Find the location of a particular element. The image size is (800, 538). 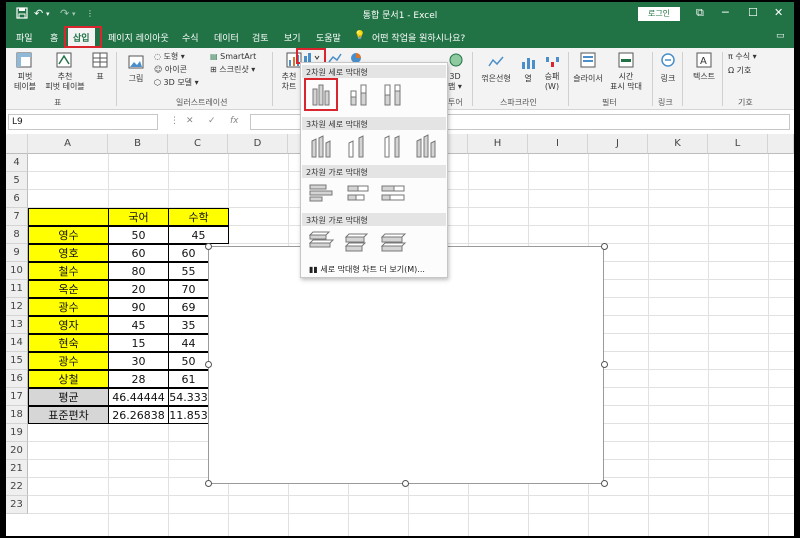

cell-b16: 28 is located at coordinates (138, 379).